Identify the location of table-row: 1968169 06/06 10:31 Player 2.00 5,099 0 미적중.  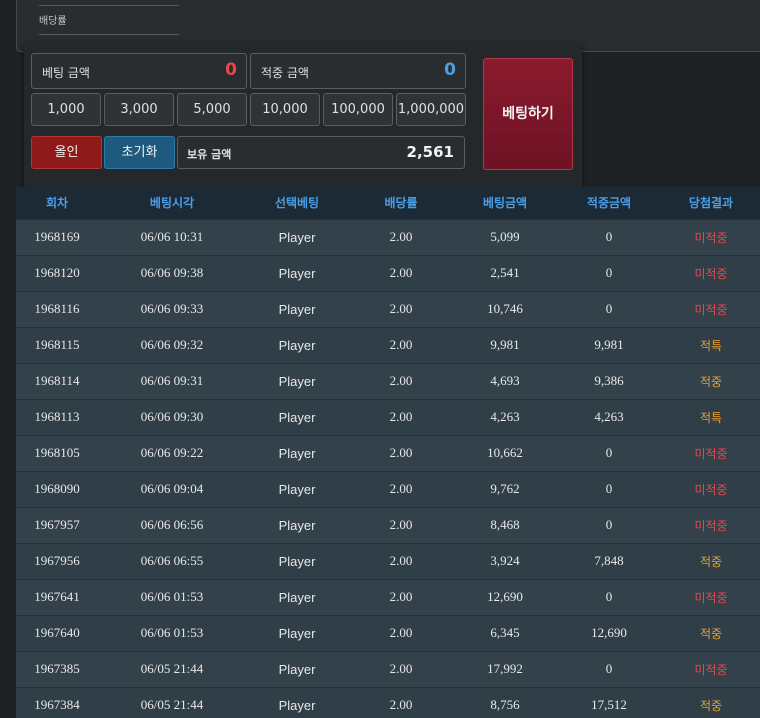
(388, 237).